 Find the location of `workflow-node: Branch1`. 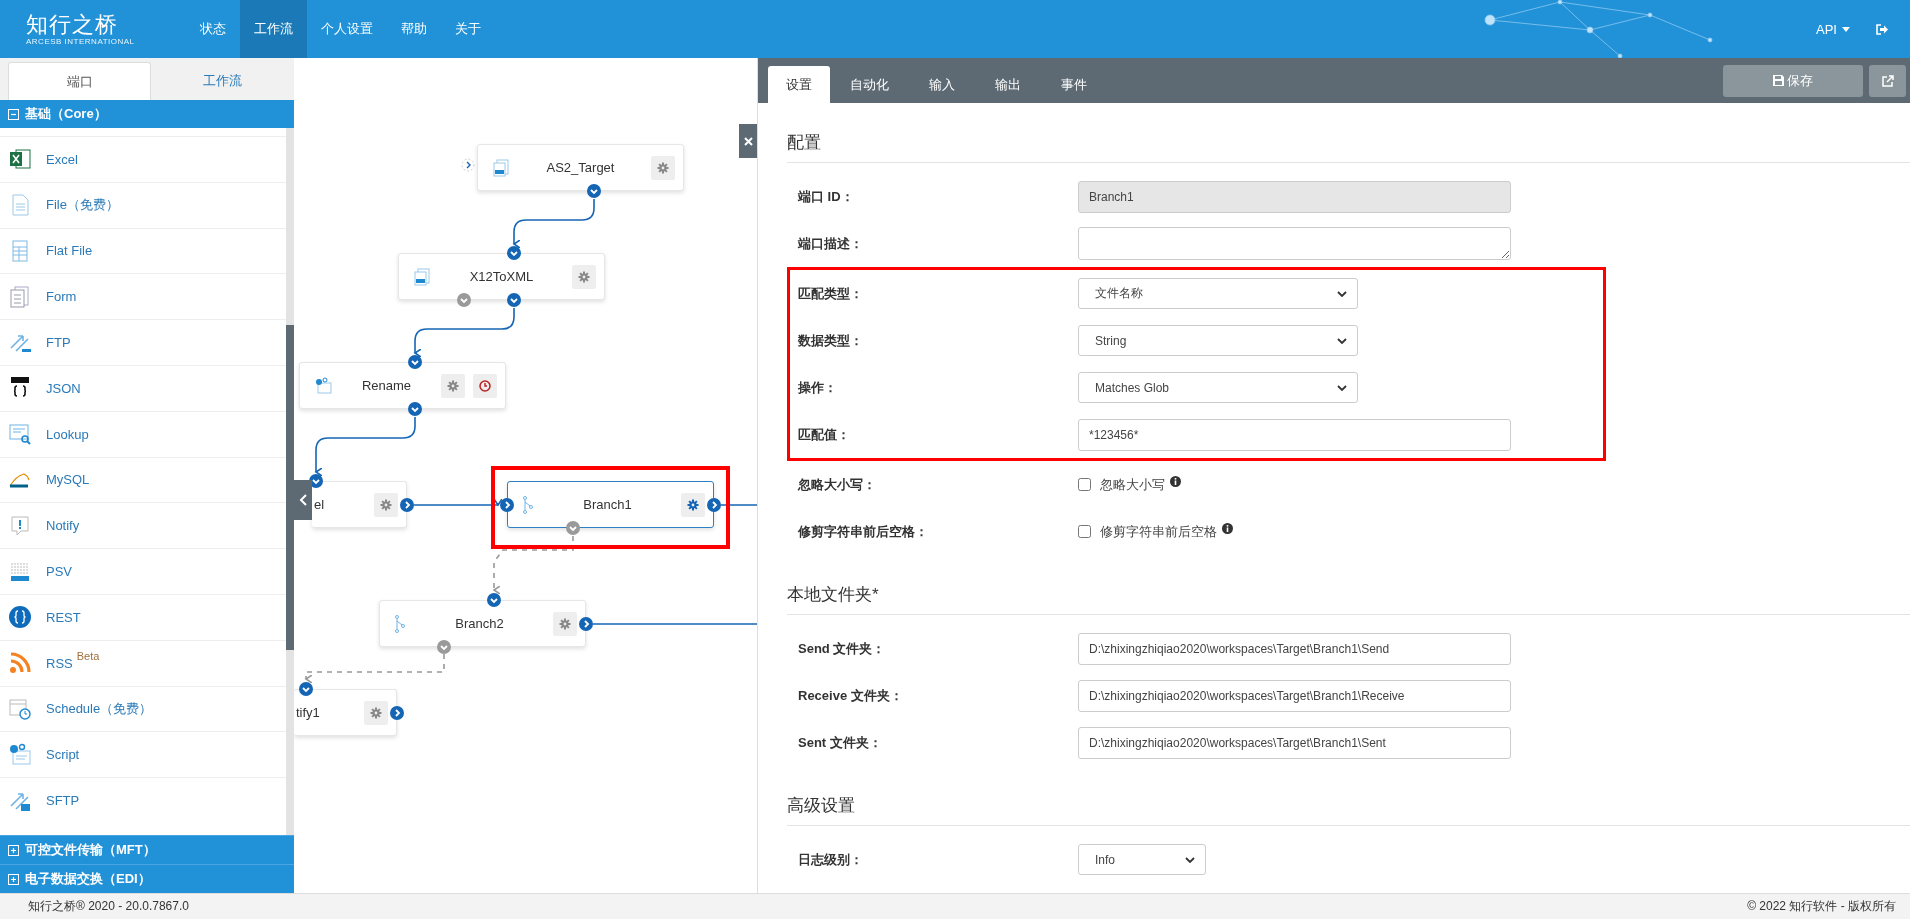

workflow-node: Branch1 is located at coordinates (610, 504).